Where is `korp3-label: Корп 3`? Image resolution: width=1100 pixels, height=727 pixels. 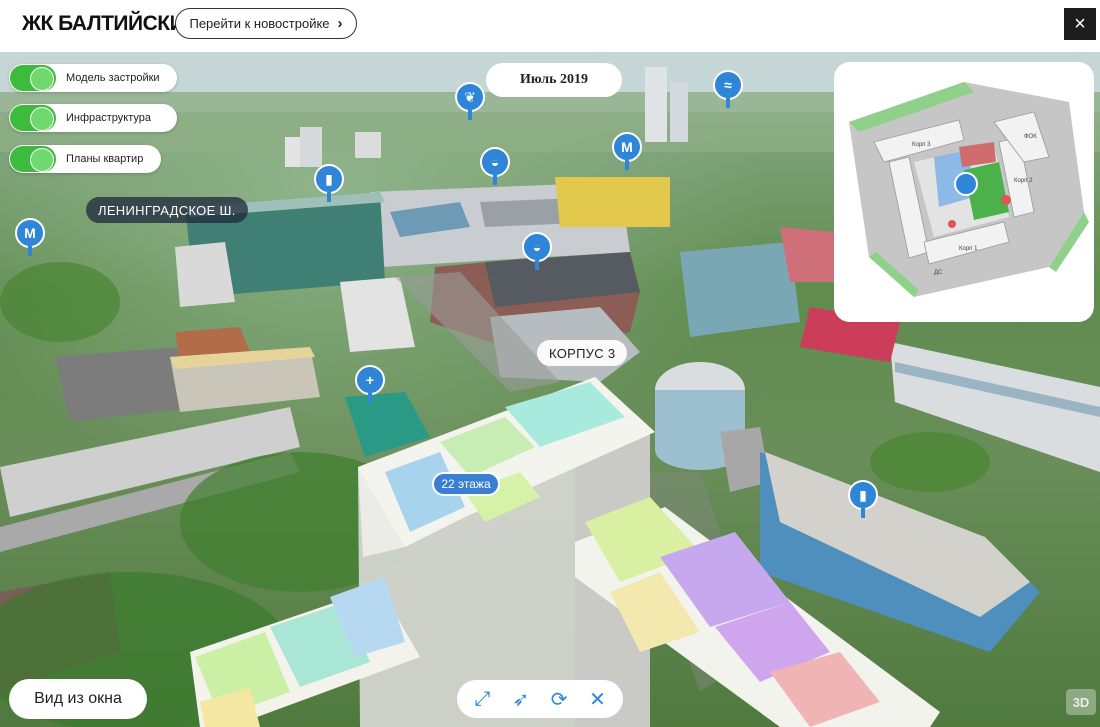 korp3-label: Корп 3 is located at coordinates (921, 145).